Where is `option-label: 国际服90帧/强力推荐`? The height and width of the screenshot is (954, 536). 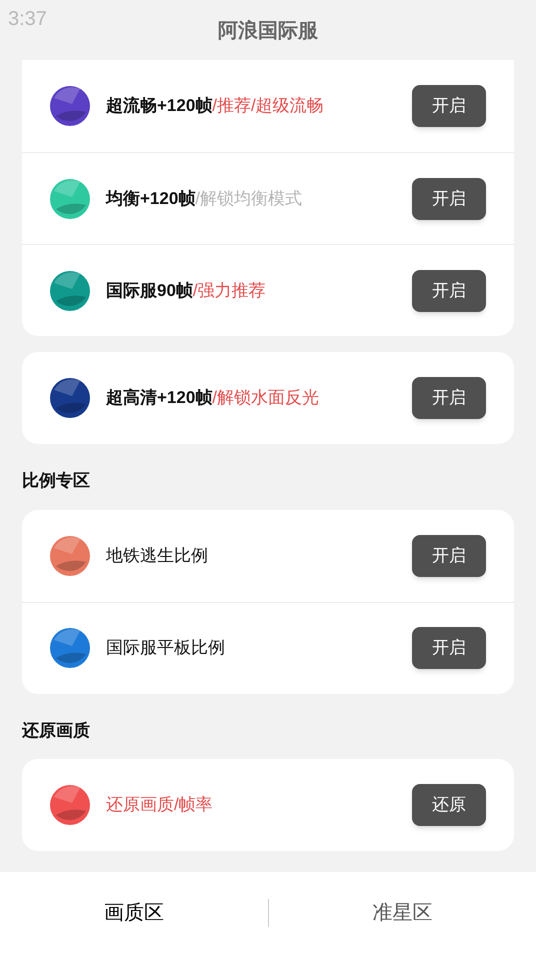 option-label: 国际服90帧/强力推荐 is located at coordinates (186, 290).